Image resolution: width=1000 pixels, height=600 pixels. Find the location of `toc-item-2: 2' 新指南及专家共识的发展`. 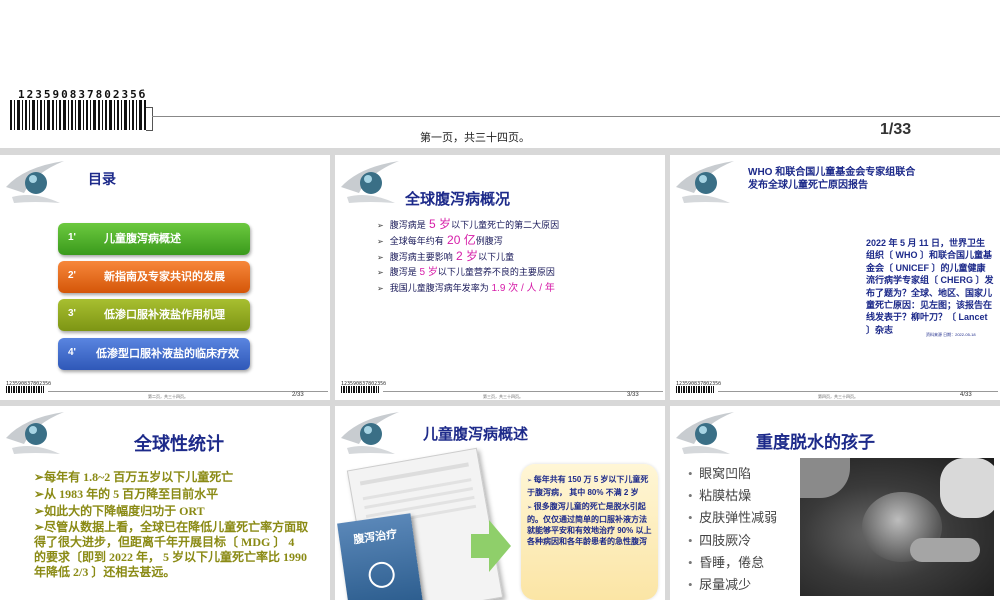

toc-item-2: 2' 新指南及专家共识的发展 is located at coordinates (154, 277).